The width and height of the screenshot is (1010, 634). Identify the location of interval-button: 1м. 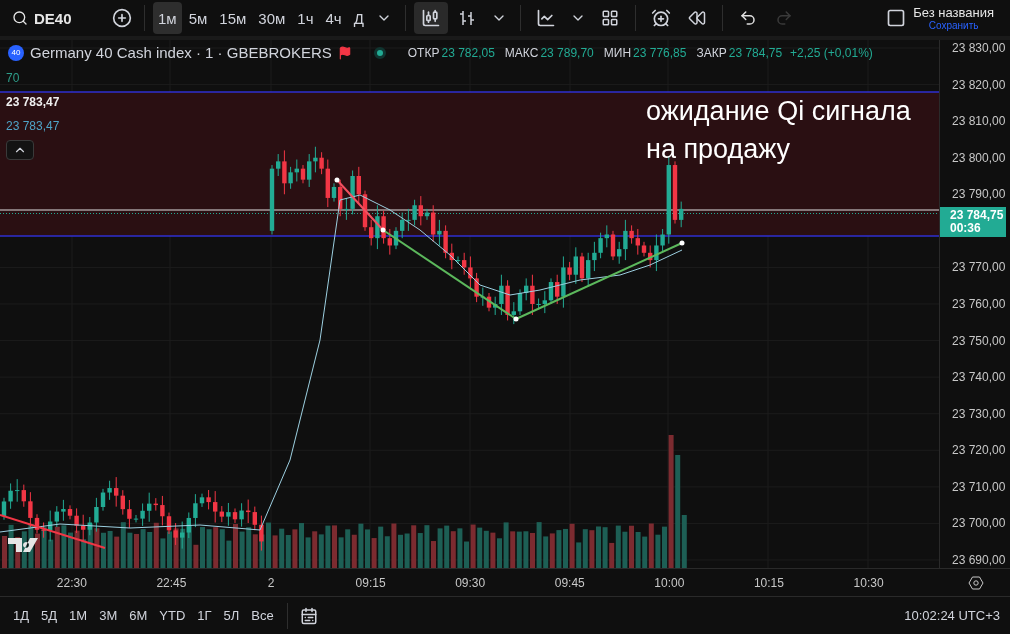
(167, 18).